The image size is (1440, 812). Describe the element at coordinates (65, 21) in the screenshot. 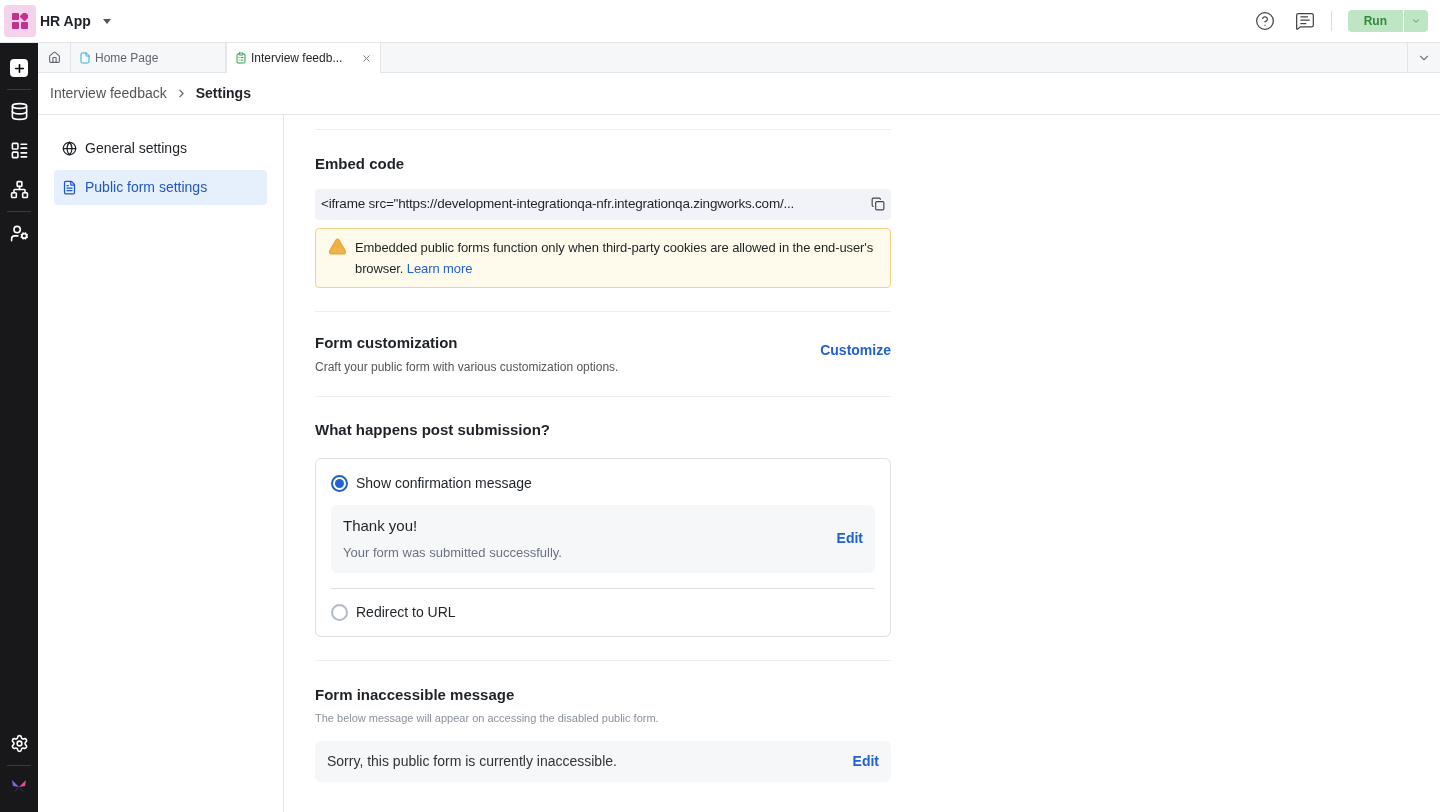

I see `app-name: HR App` at that location.